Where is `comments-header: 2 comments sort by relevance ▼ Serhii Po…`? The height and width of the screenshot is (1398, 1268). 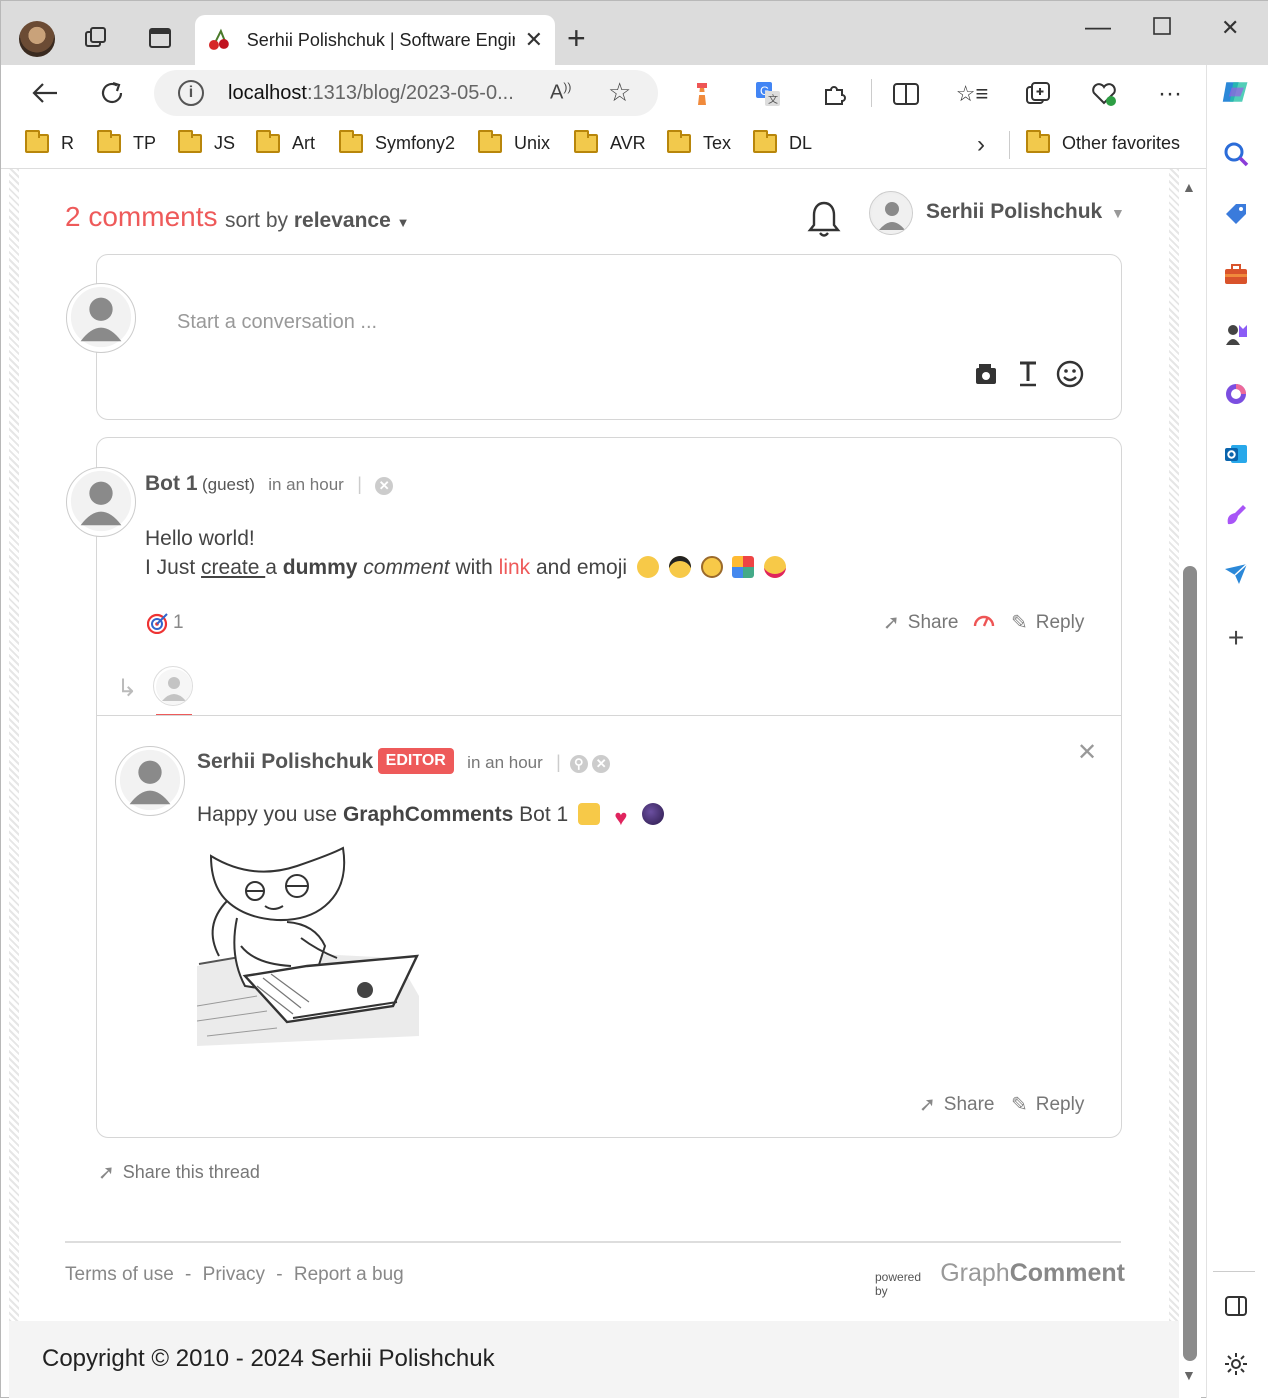 comments-header: 2 comments sort by relevance ▼ Serhii Po… is located at coordinates (595, 217).